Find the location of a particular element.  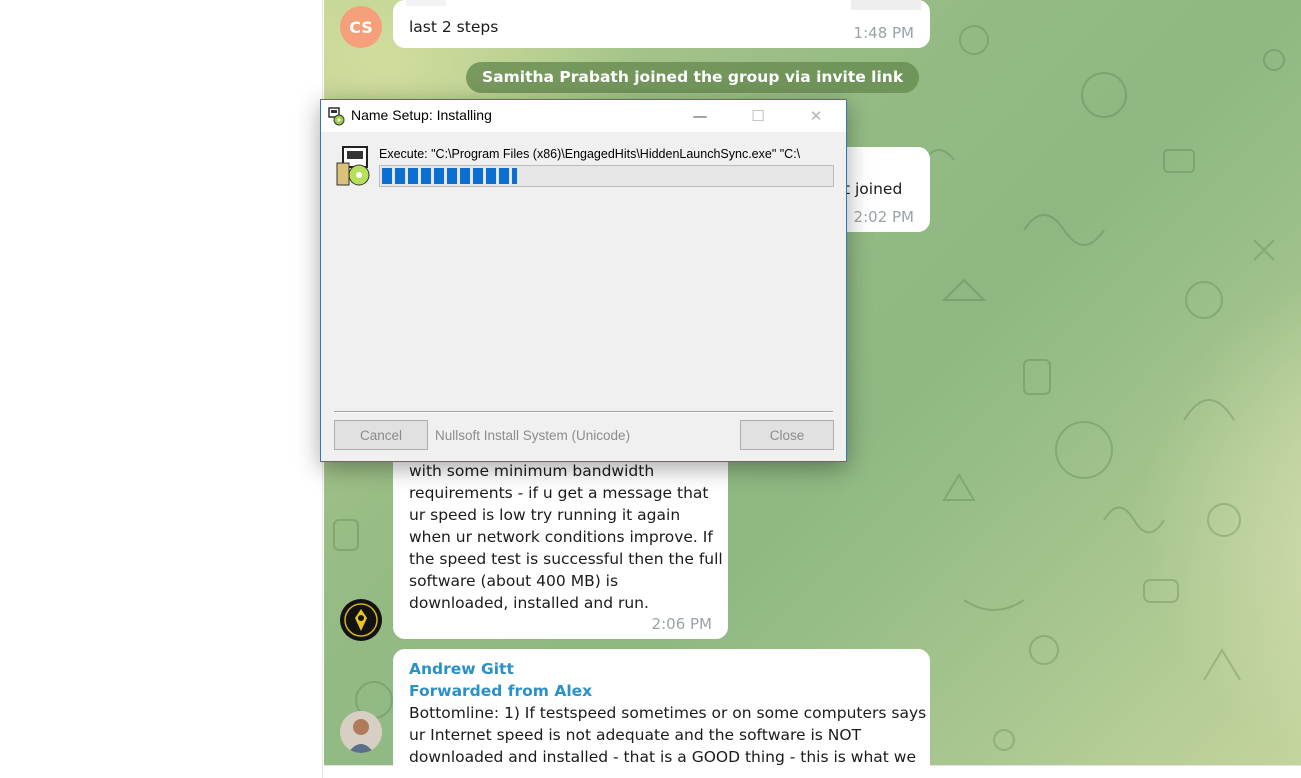

minimize-button: — is located at coordinates (700, 116).